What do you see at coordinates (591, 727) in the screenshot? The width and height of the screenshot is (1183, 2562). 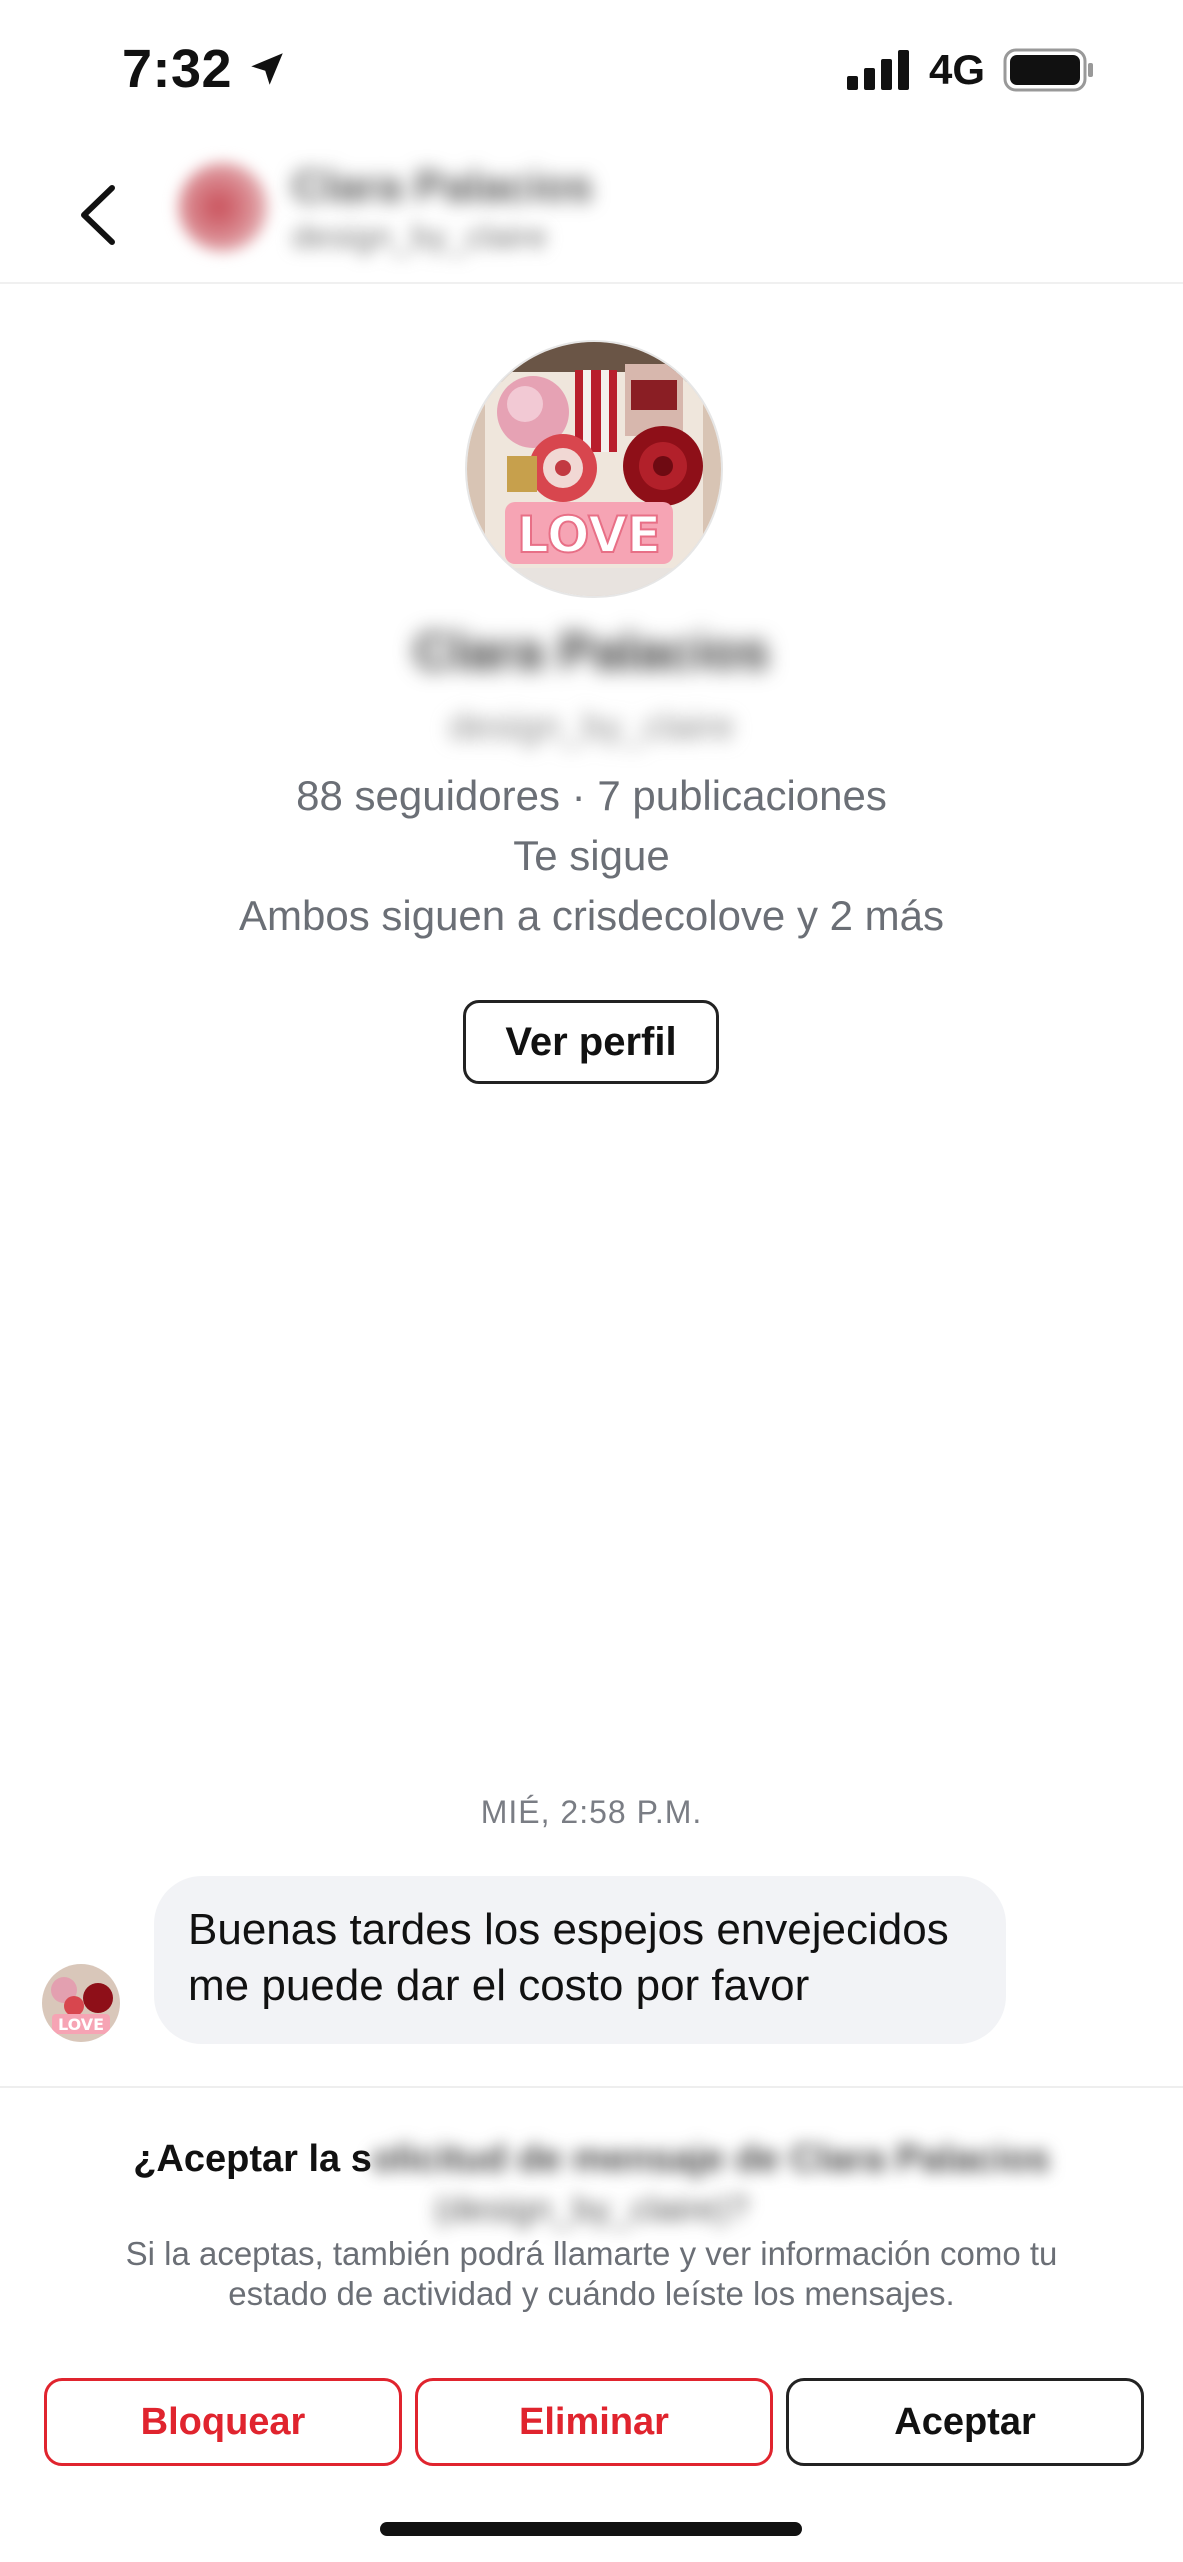 I see `profile-handle: design_by_claire` at bounding box center [591, 727].